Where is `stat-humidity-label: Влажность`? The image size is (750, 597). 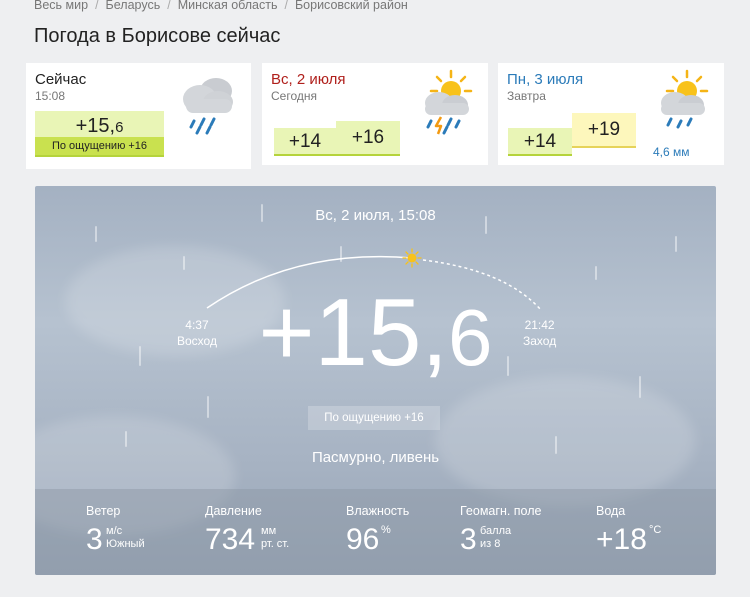
stat-humidity-label: Влажность is located at coordinates (378, 511).